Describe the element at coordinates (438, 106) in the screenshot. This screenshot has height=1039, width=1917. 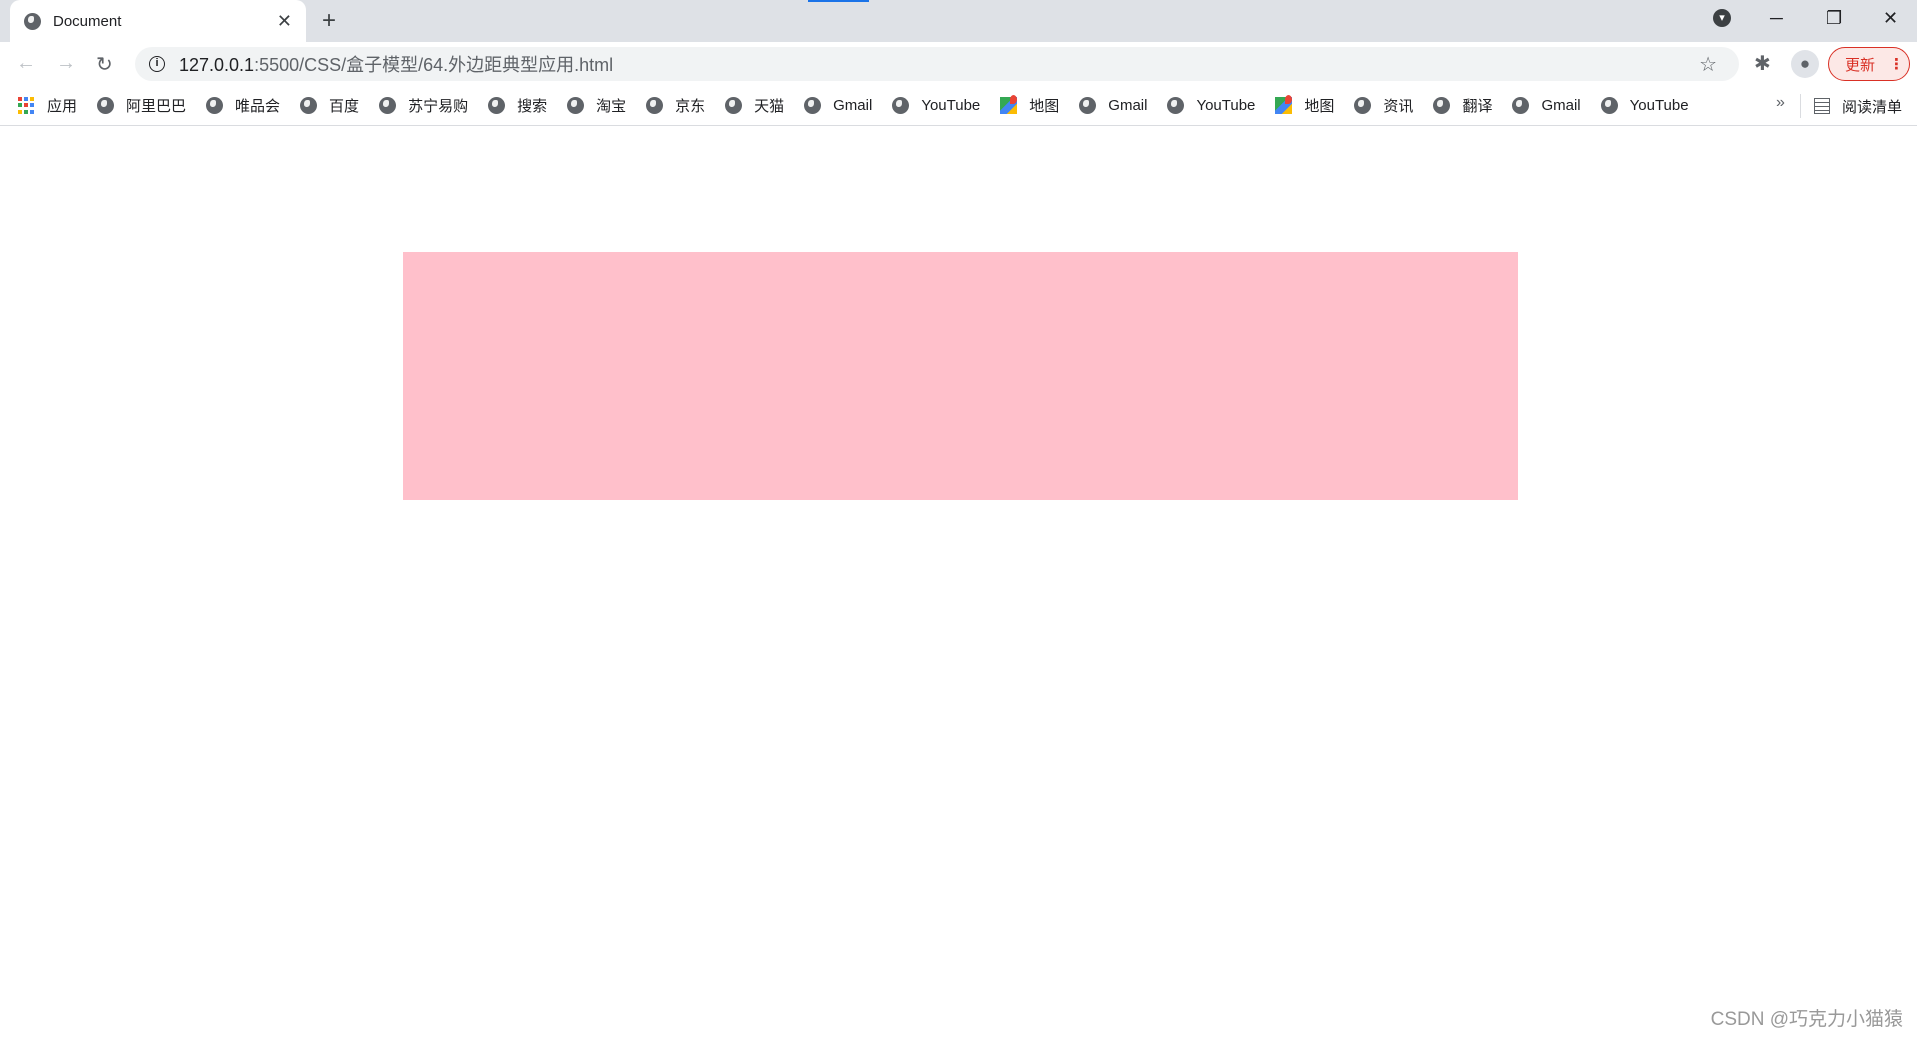
I see `bookmark-label: 苏宁易购` at that location.